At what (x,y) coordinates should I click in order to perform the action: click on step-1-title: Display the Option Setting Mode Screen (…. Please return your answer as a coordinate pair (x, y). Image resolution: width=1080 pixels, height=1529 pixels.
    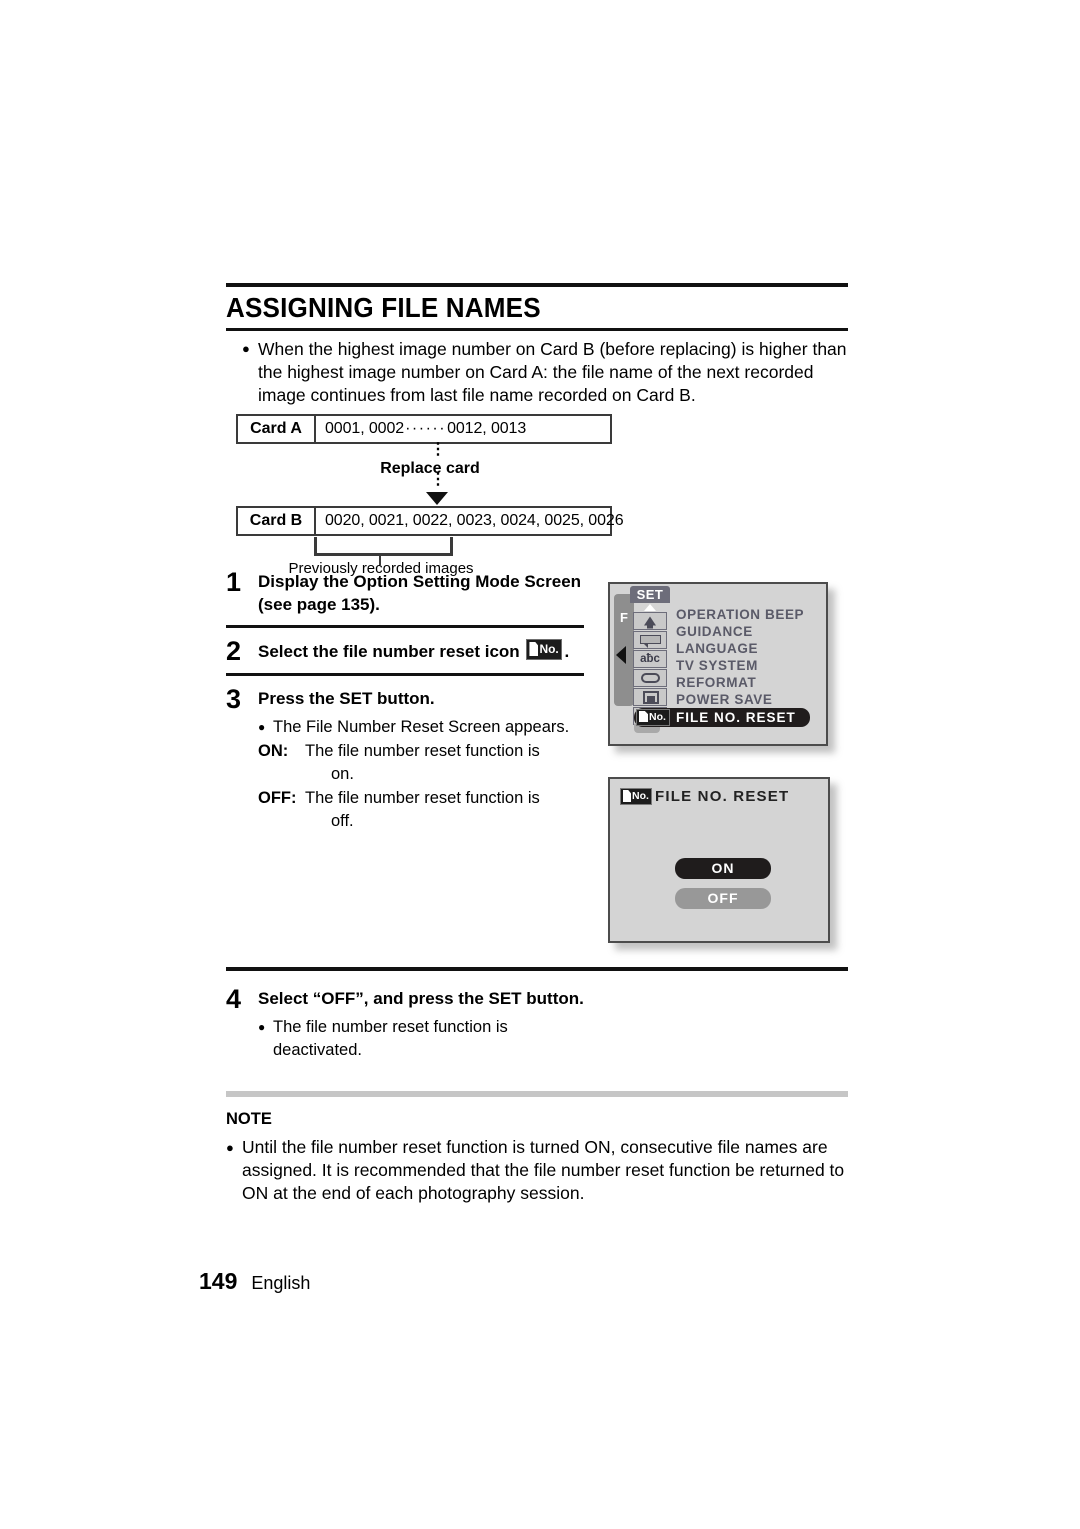
    Looking at the image, I should click on (420, 593).